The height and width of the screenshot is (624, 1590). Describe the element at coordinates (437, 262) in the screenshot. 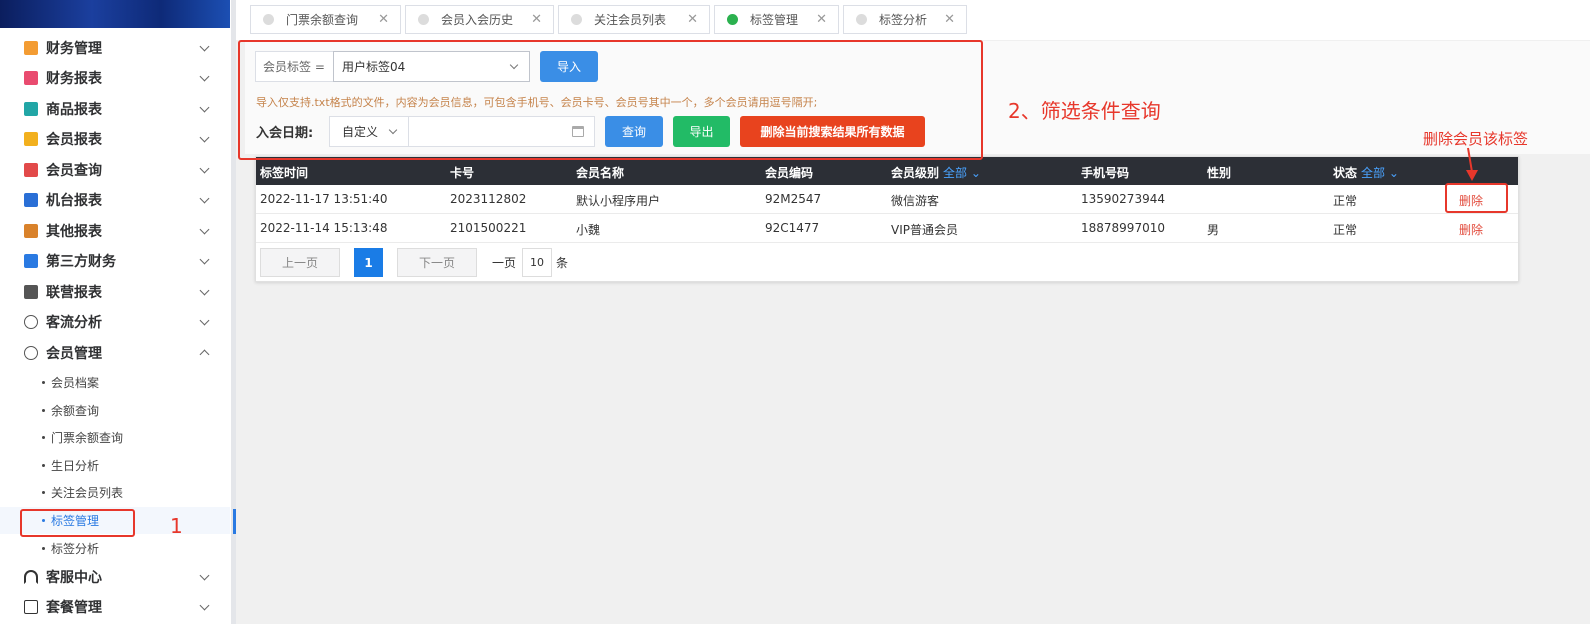

I see `next-page-button: 下一页` at that location.